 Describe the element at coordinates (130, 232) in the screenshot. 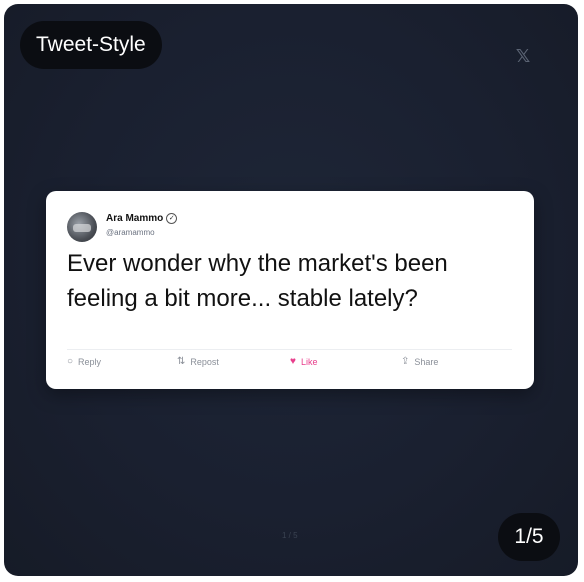

I see `author-handle: @aramammo` at that location.